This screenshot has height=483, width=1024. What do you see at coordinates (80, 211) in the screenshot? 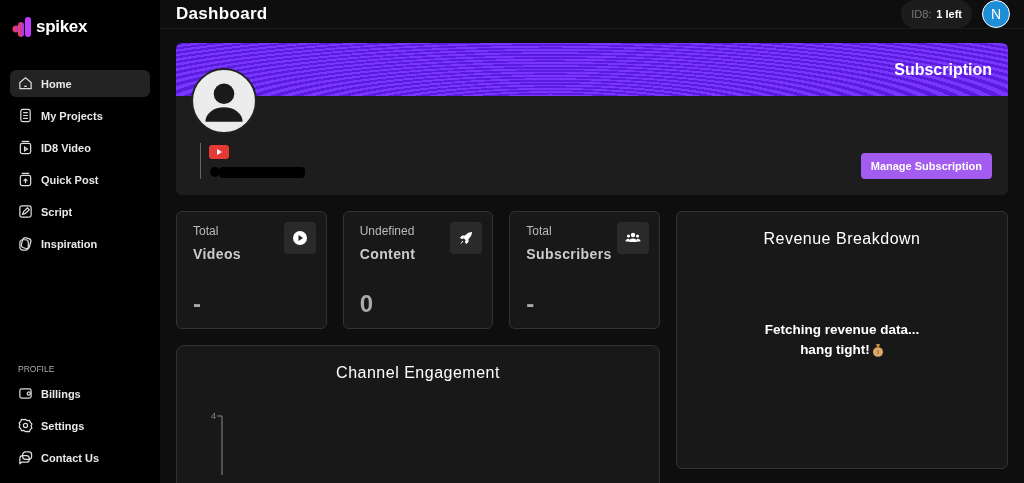
I see `nav-item: Script` at bounding box center [80, 211].